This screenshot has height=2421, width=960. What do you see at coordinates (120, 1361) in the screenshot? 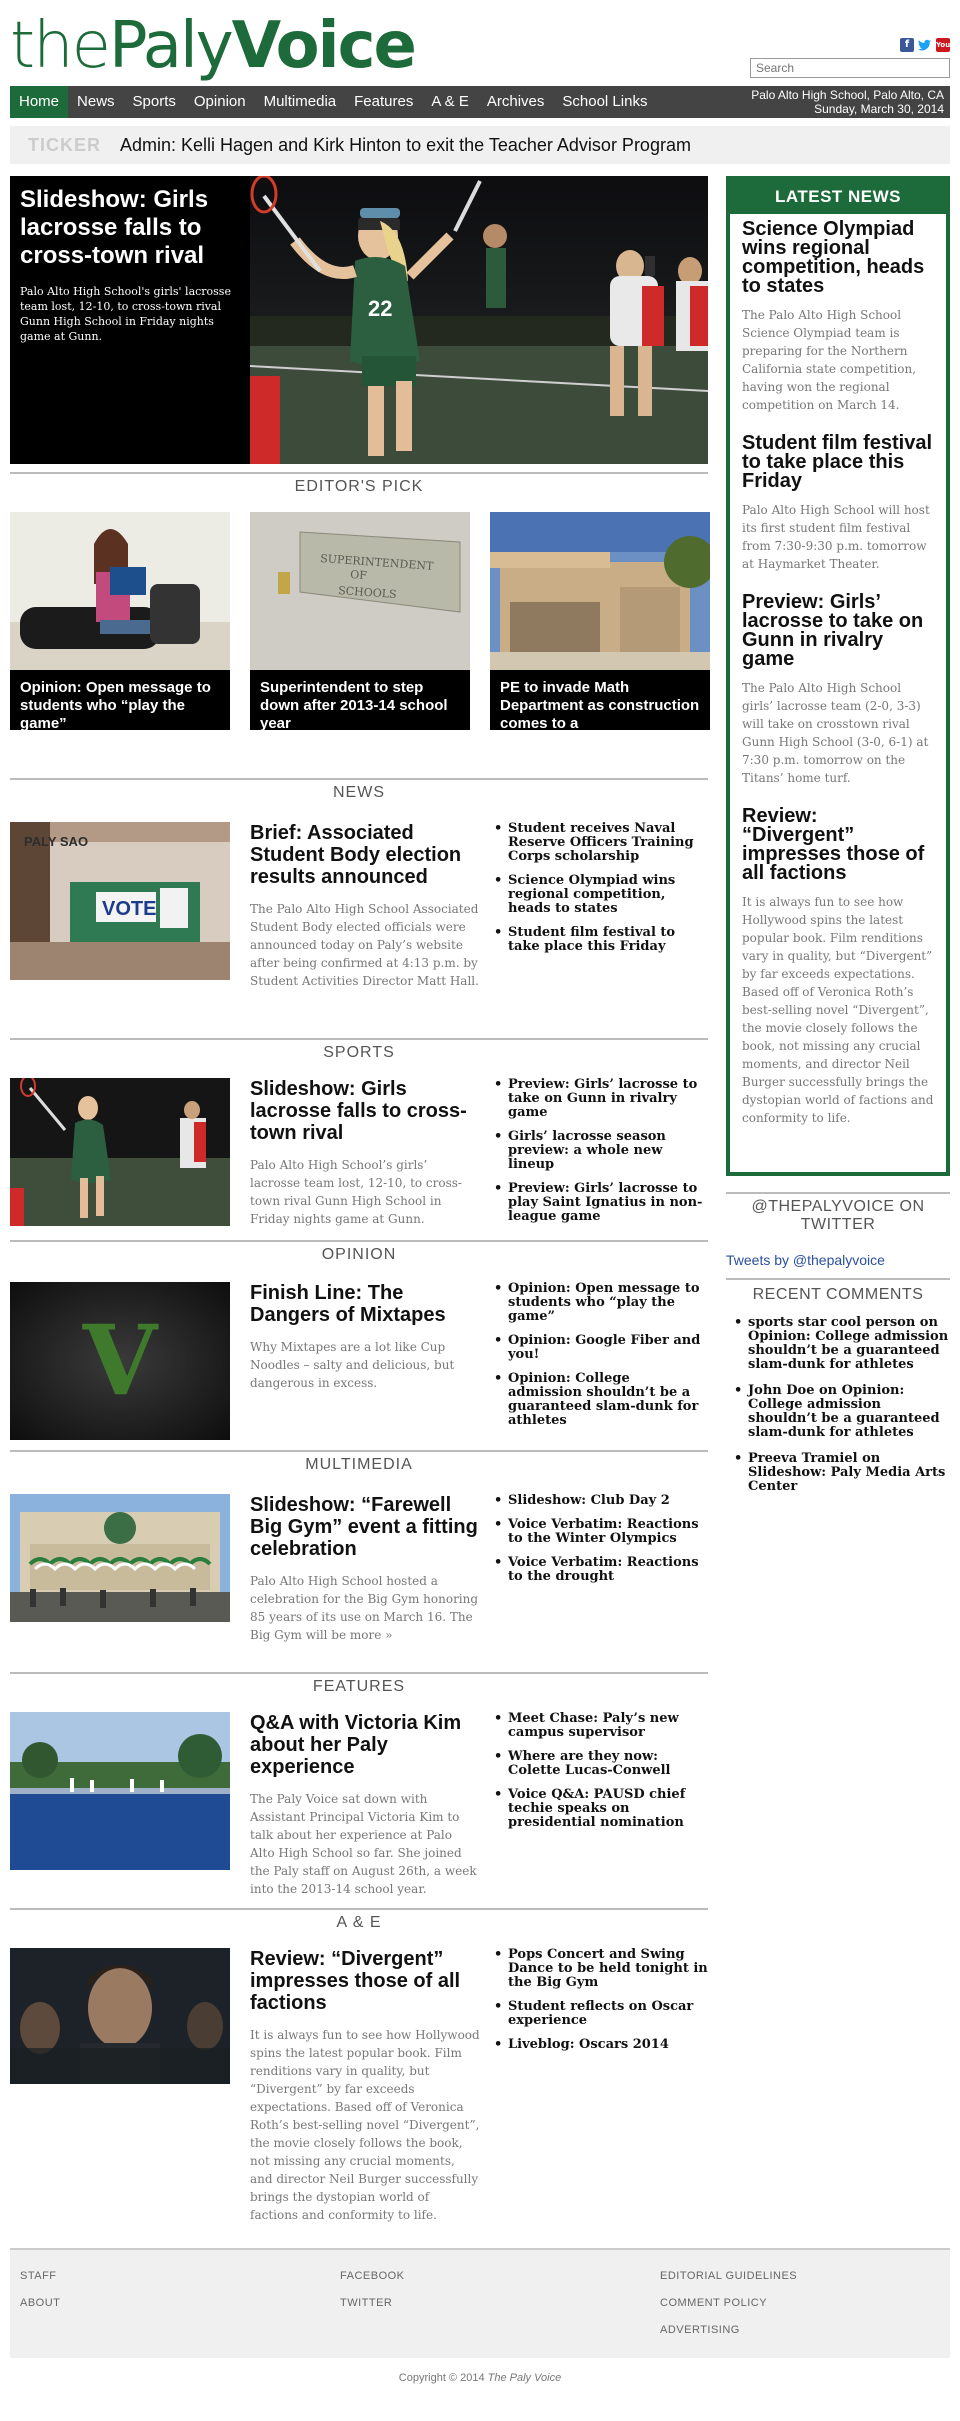
I see `voice-logo-image: V` at bounding box center [120, 1361].